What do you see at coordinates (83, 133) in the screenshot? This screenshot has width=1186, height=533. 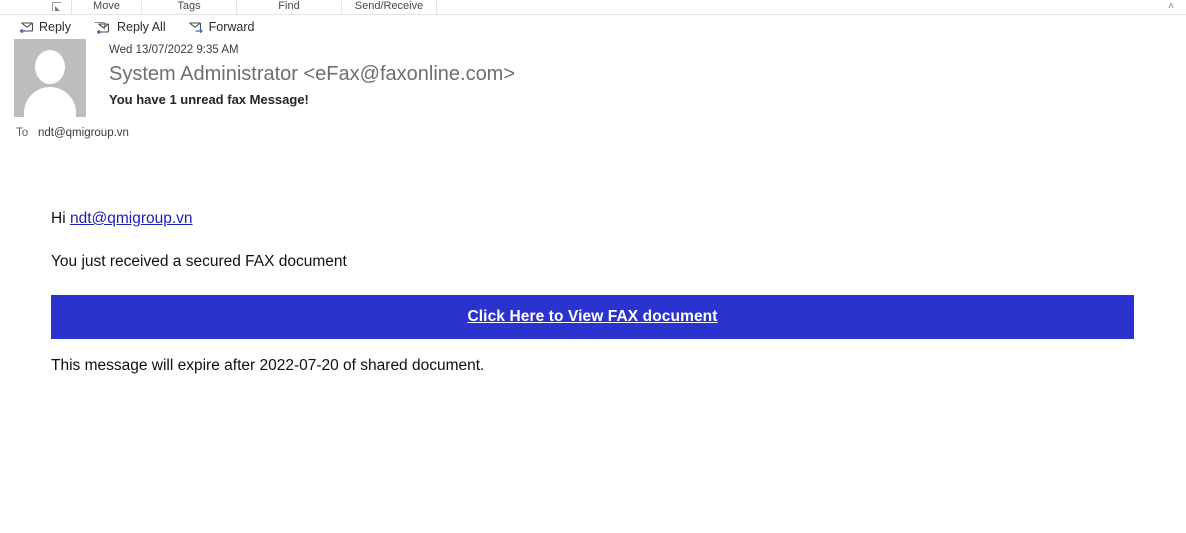 I see `to-value: ndt@qmigroup.vn` at bounding box center [83, 133].